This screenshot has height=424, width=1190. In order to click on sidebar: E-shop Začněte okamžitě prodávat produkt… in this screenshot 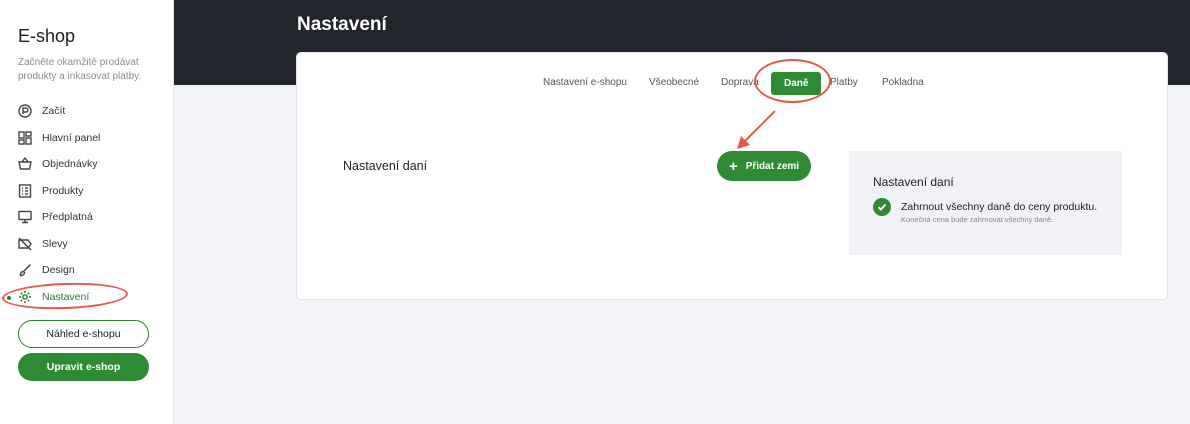, I will do `click(87, 212)`.